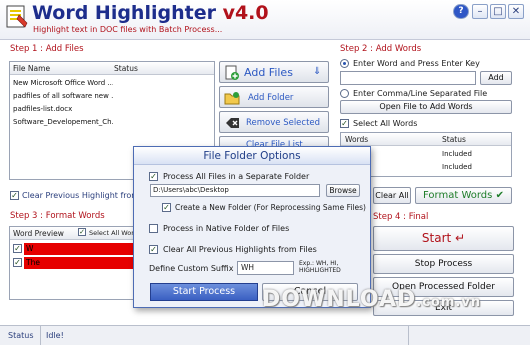 The width and height of the screenshot is (530, 345). I want to click on folder-path-input: D:\Users\abc\Desktop, so click(235, 190).